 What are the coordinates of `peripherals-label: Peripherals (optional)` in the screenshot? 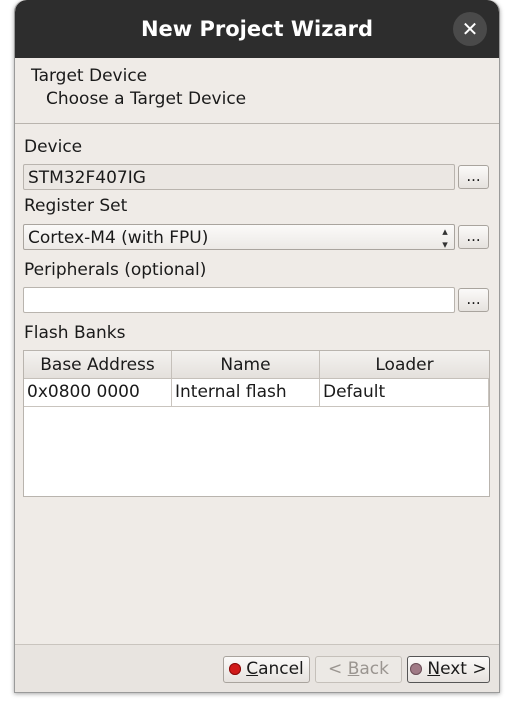 It's located at (115, 270).